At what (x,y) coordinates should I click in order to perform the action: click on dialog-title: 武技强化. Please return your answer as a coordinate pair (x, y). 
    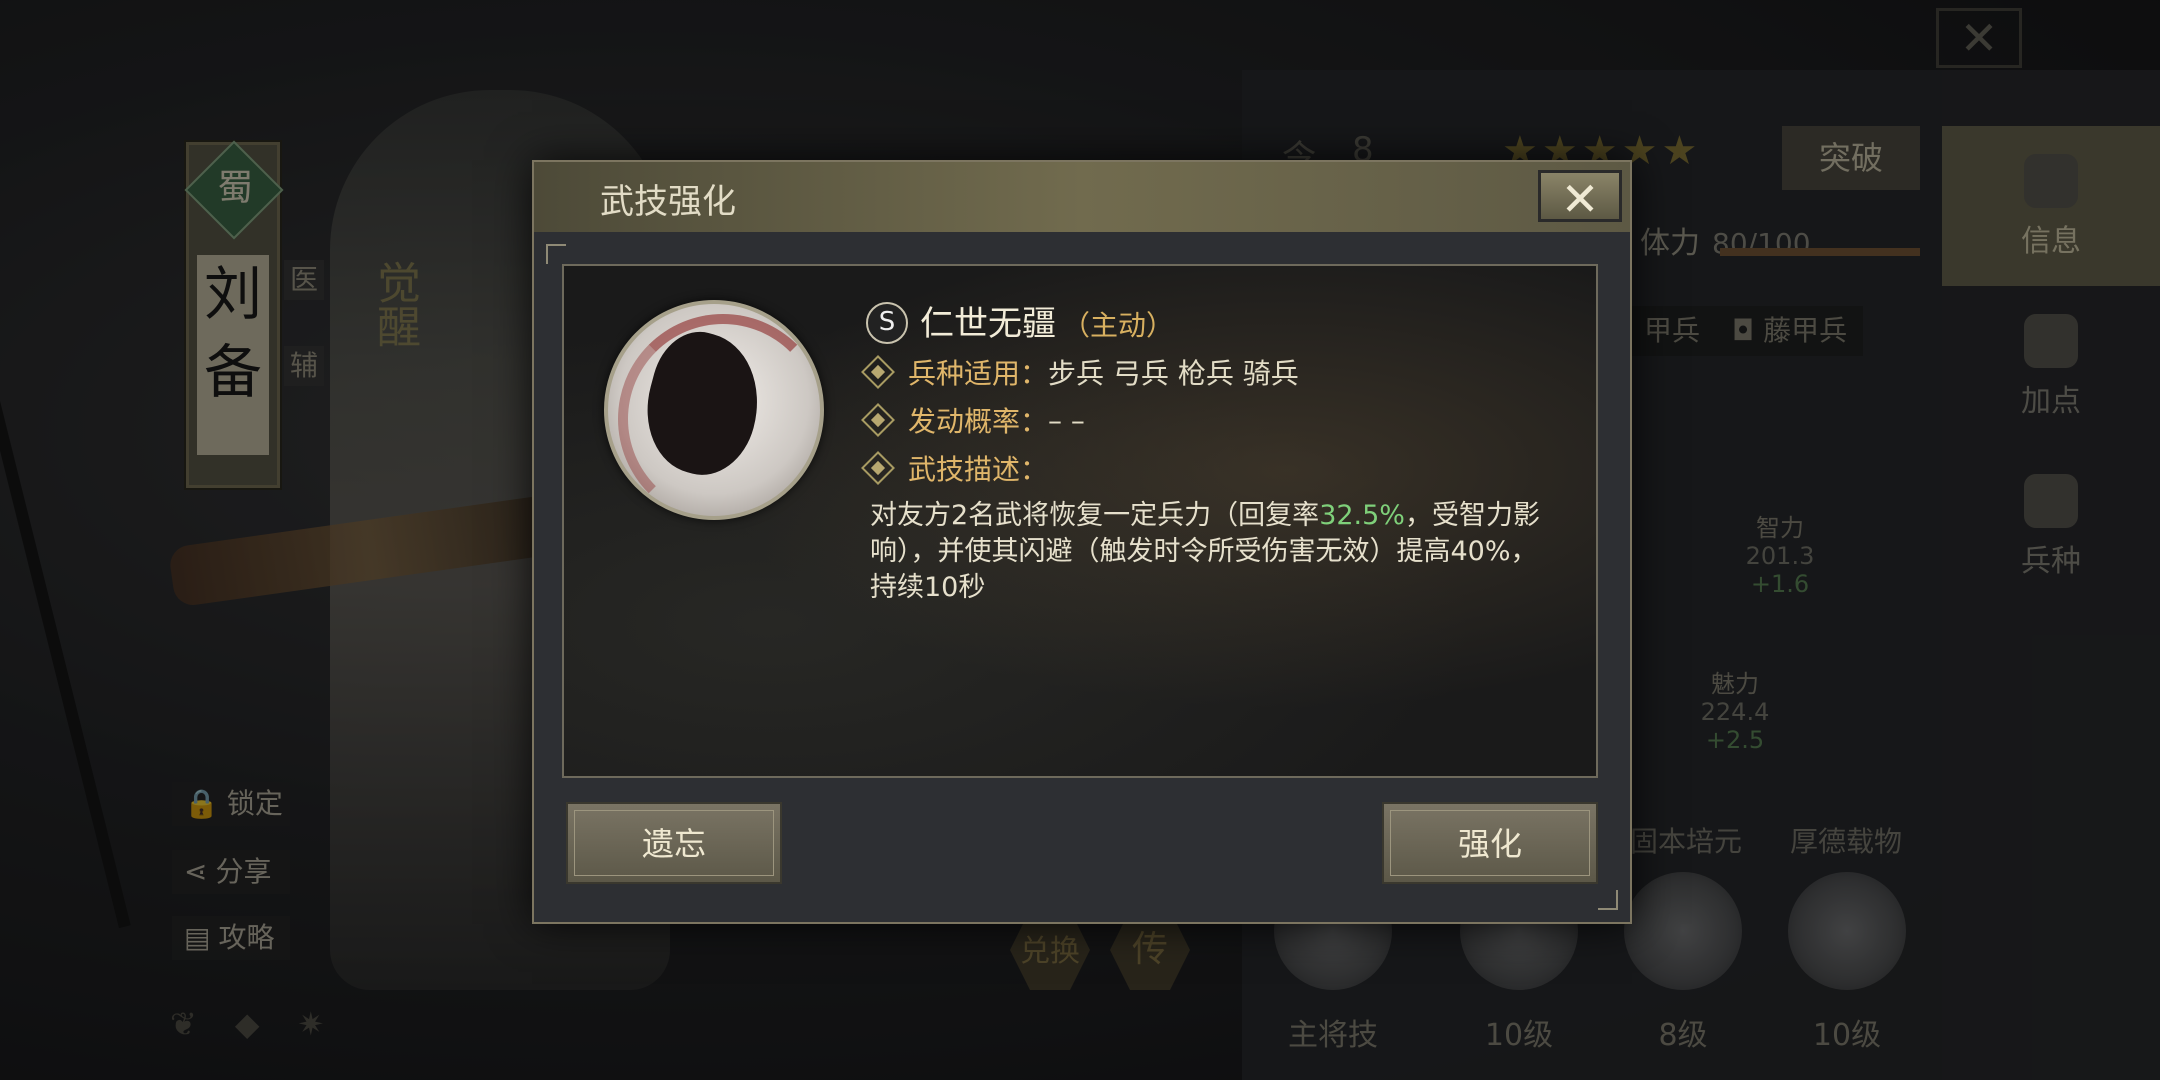
    Looking at the image, I should click on (668, 202).